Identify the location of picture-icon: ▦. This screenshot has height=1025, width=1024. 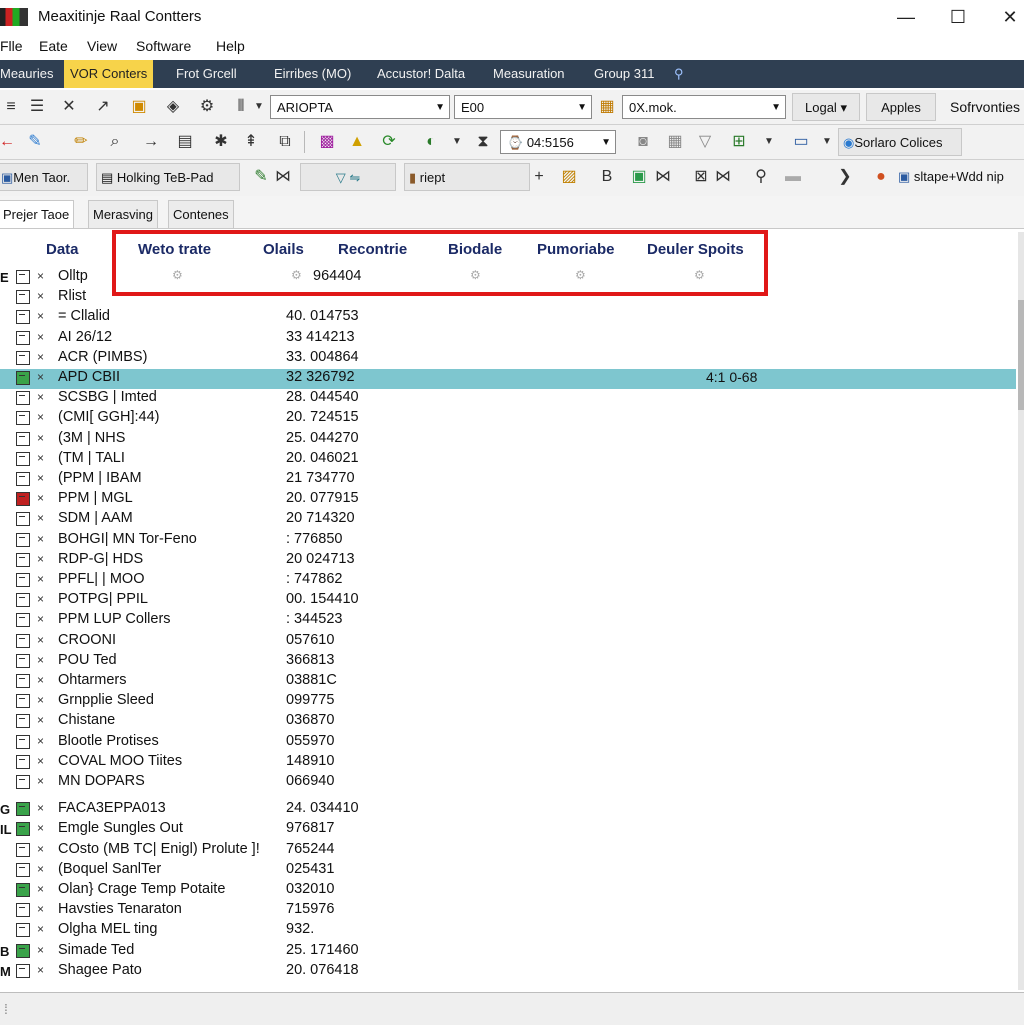
(607, 107).